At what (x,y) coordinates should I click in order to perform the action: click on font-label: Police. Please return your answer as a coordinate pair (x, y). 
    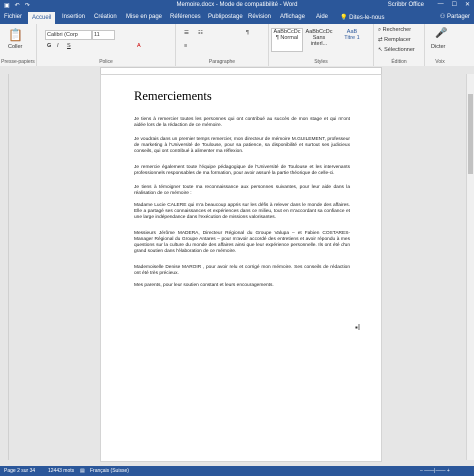
    Looking at the image, I should click on (106, 62).